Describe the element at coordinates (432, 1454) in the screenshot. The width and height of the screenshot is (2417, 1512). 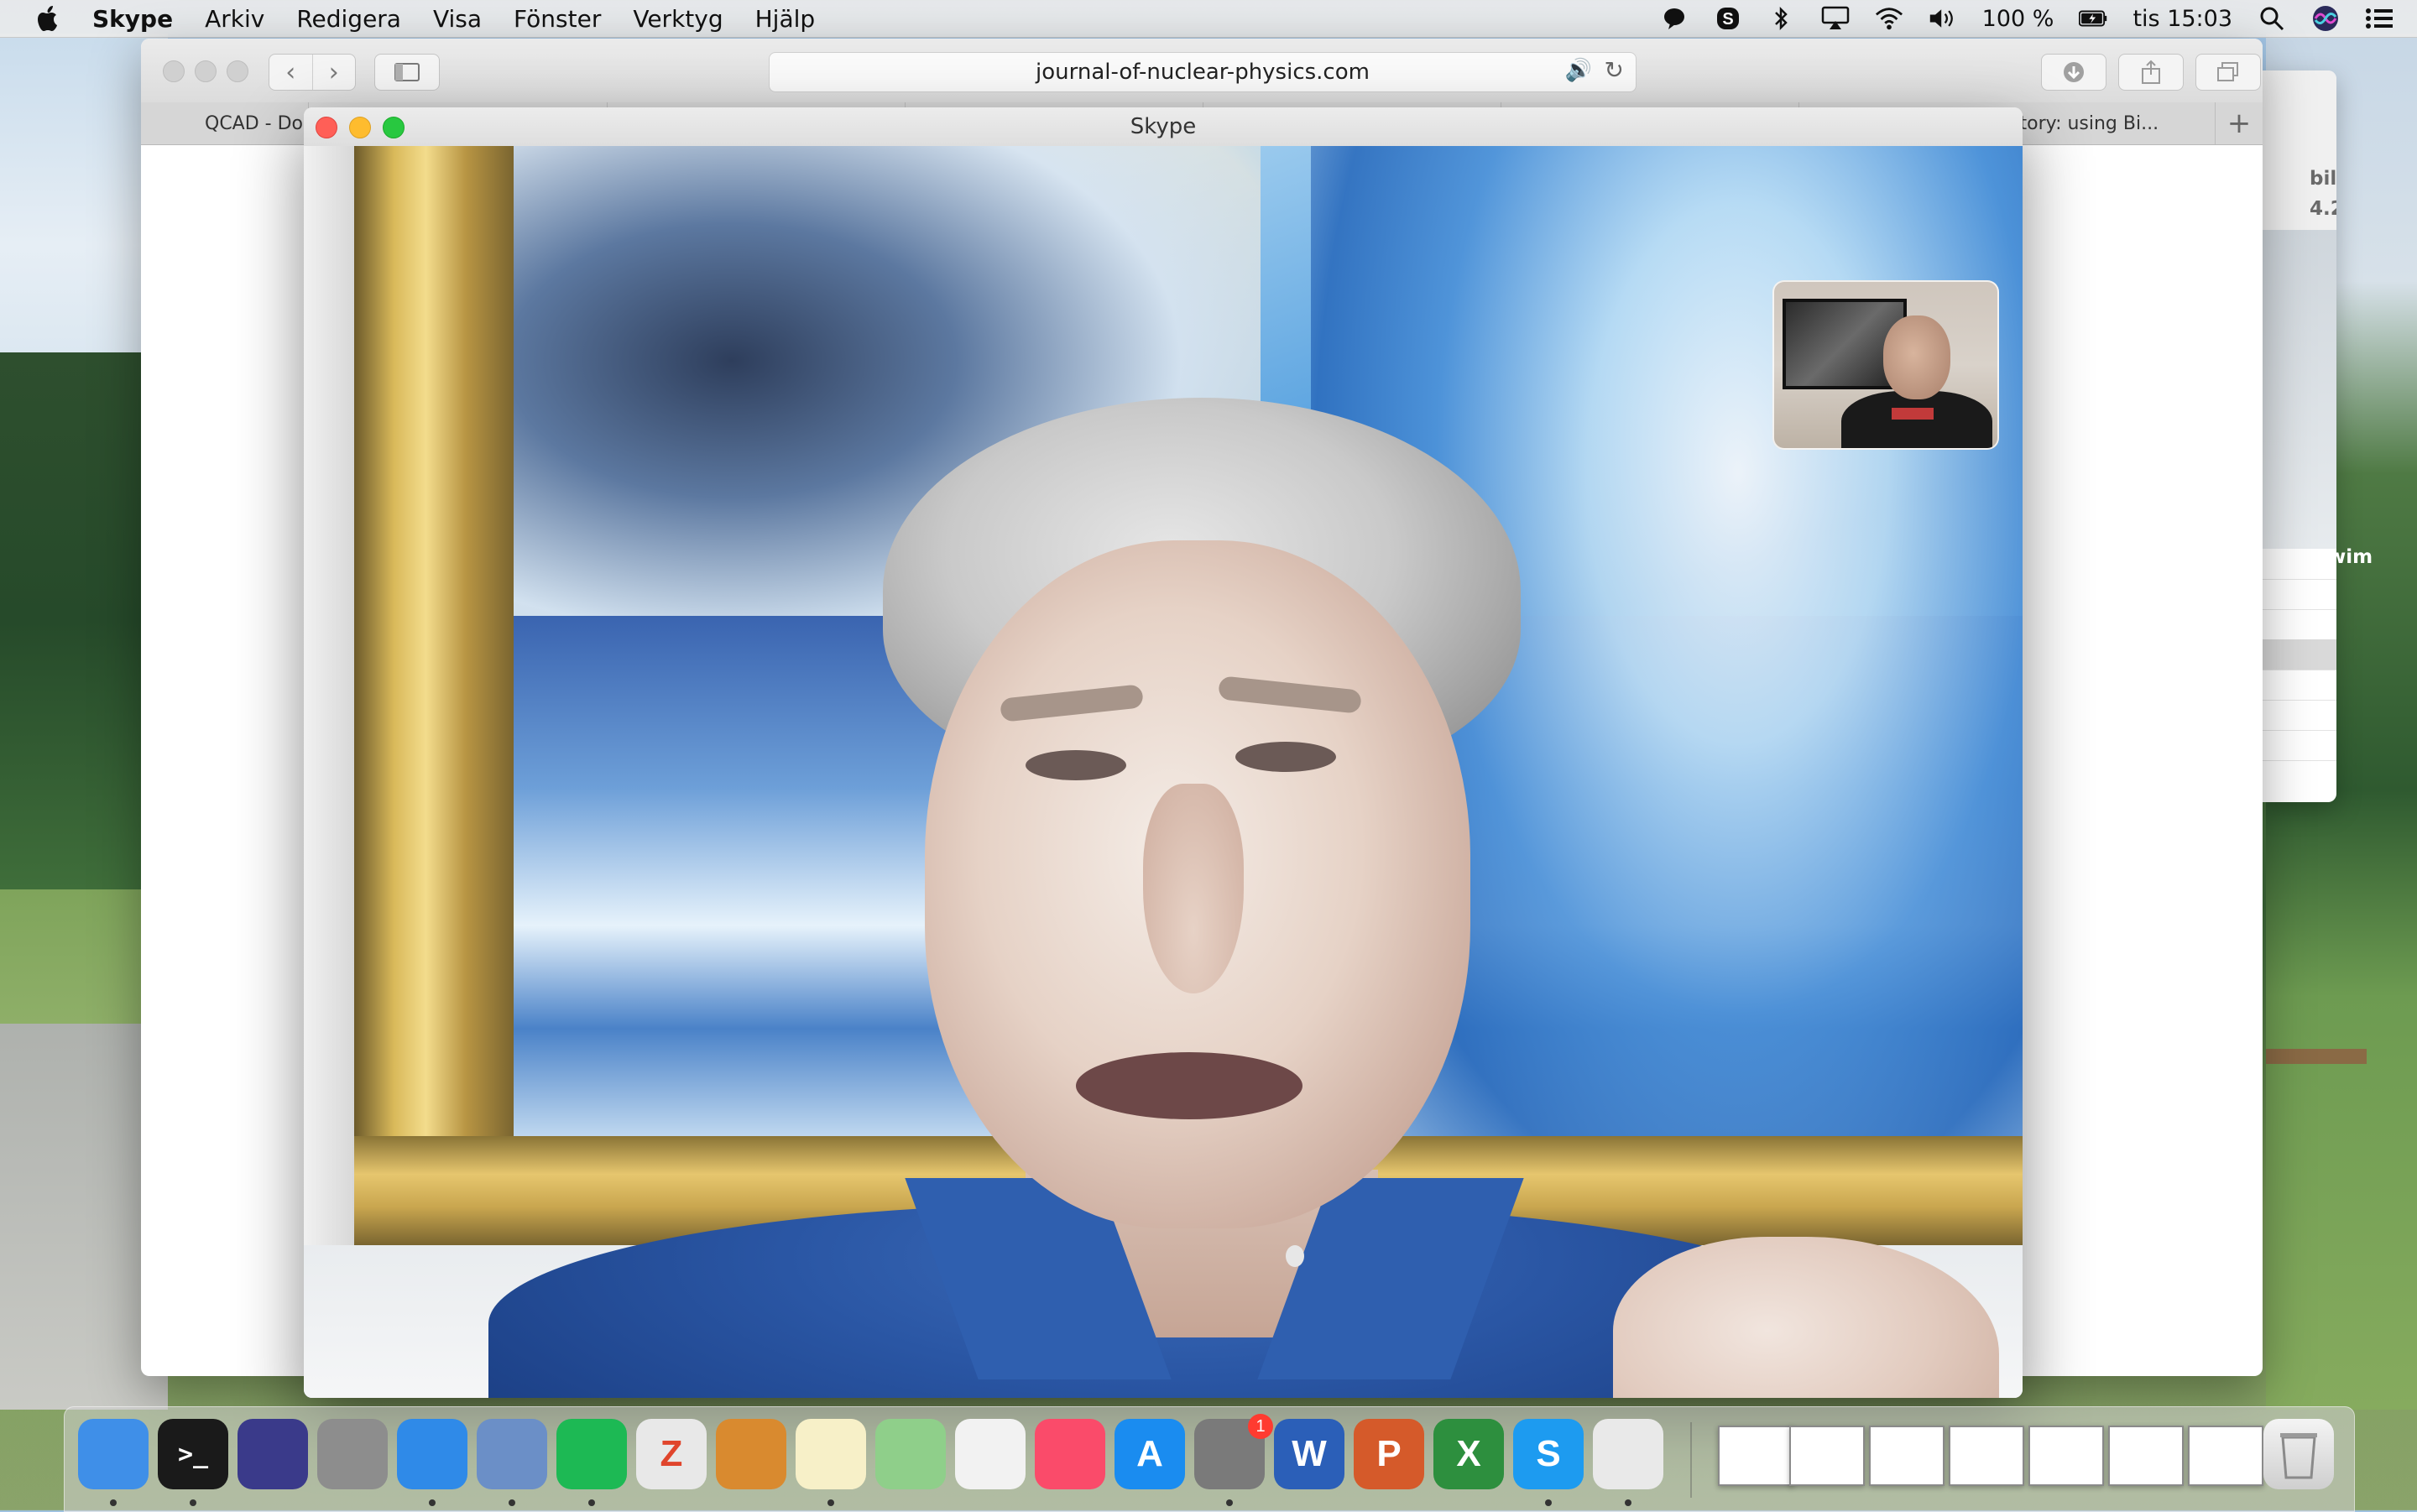
I see `safari-icon` at that location.